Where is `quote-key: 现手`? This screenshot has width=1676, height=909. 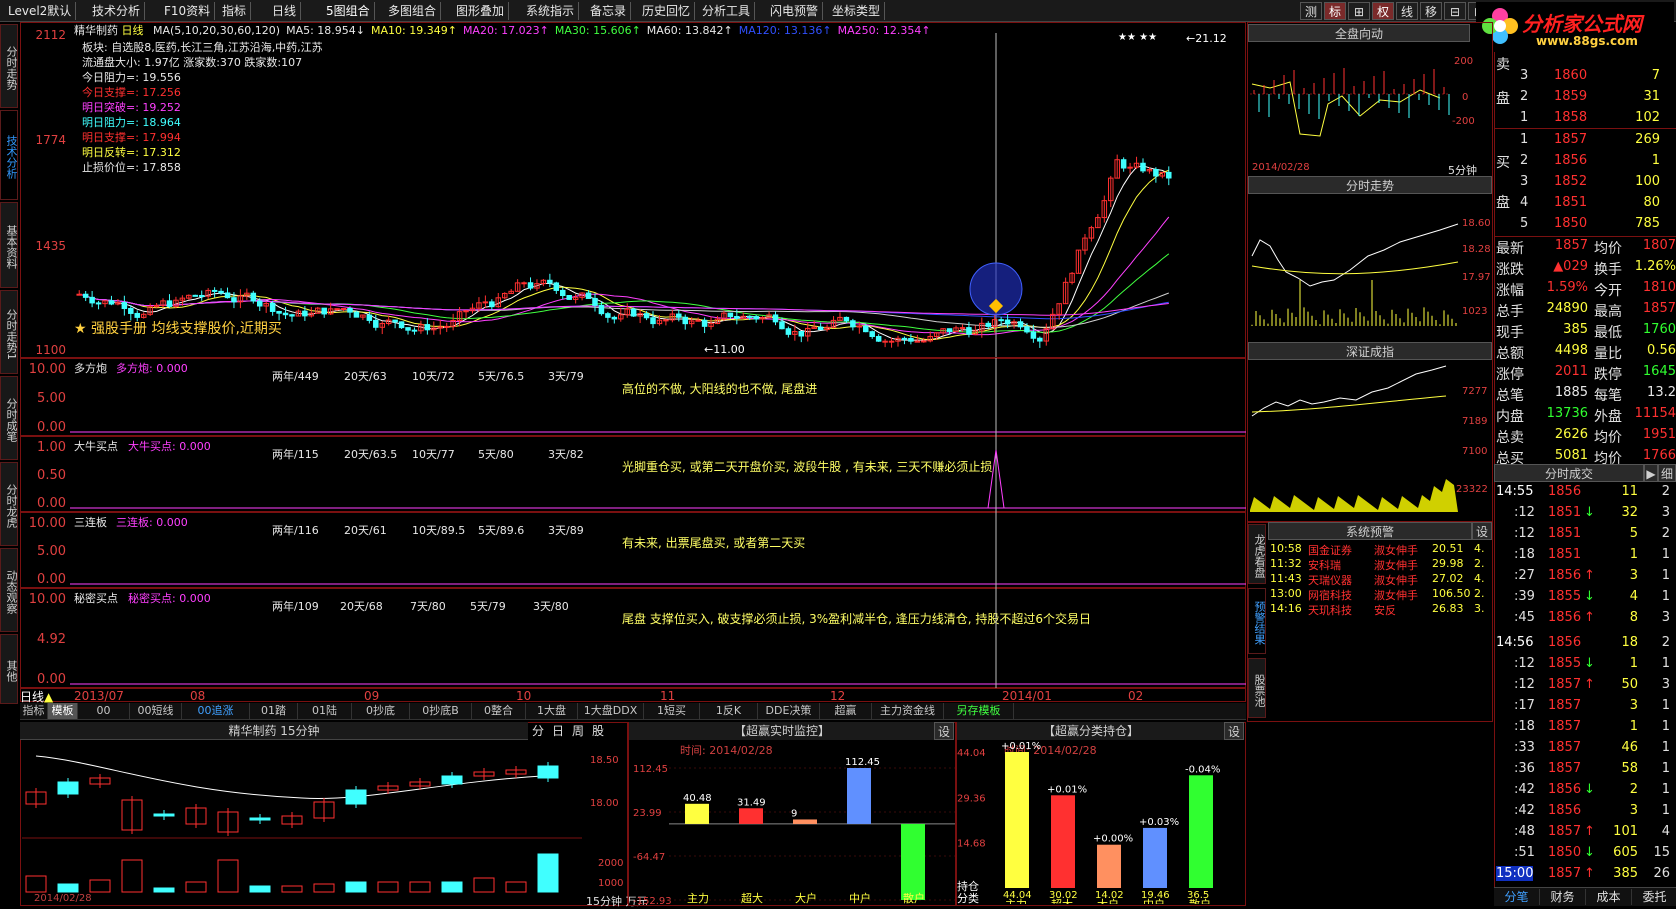 quote-key: 现手 is located at coordinates (1510, 333).